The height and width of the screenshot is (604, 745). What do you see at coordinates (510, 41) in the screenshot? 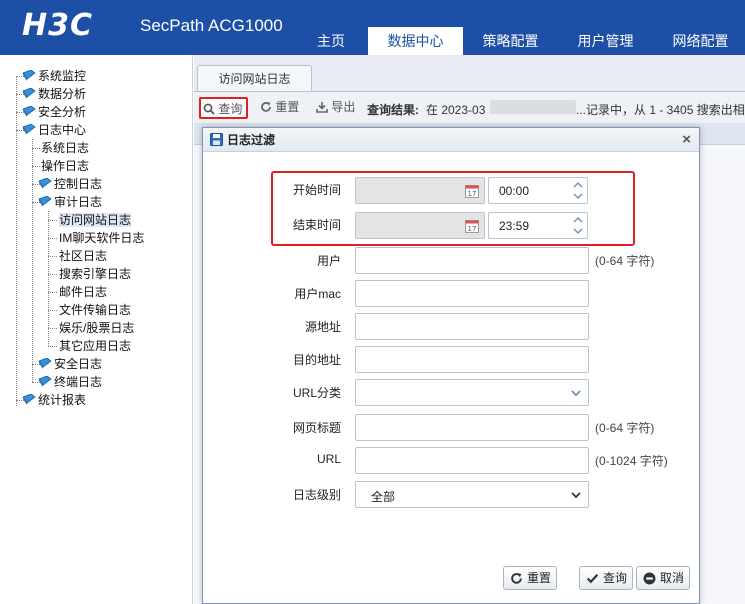
I see `nav-policy-config: 策略配置` at bounding box center [510, 41].